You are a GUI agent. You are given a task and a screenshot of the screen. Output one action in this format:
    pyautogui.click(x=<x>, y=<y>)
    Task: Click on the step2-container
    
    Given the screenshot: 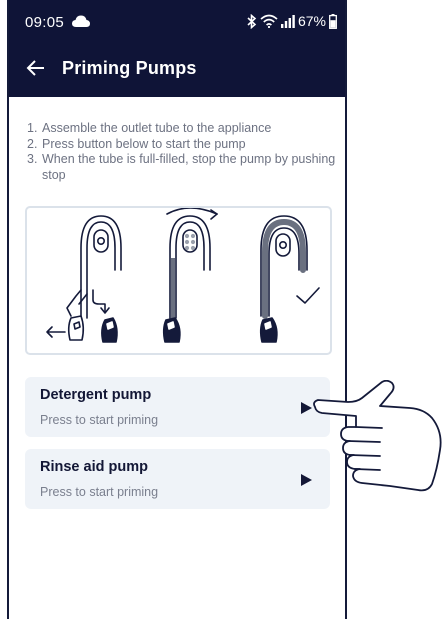 What is the action you would take?
    pyautogui.click(x=171, y=330)
    